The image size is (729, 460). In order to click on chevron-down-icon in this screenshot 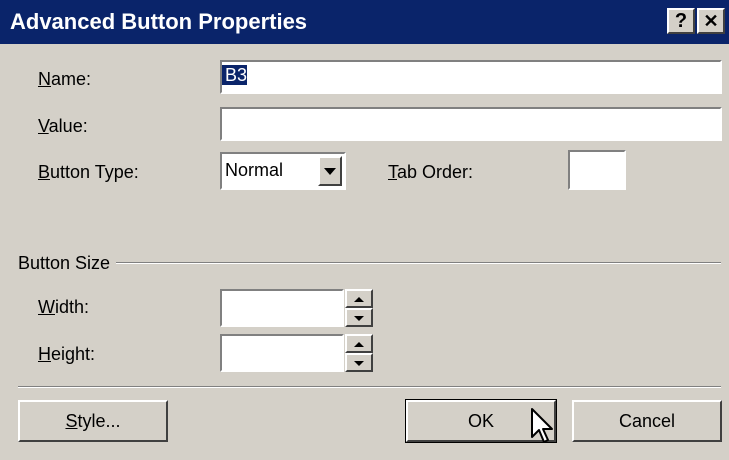, I will do `click(330, 171)`.